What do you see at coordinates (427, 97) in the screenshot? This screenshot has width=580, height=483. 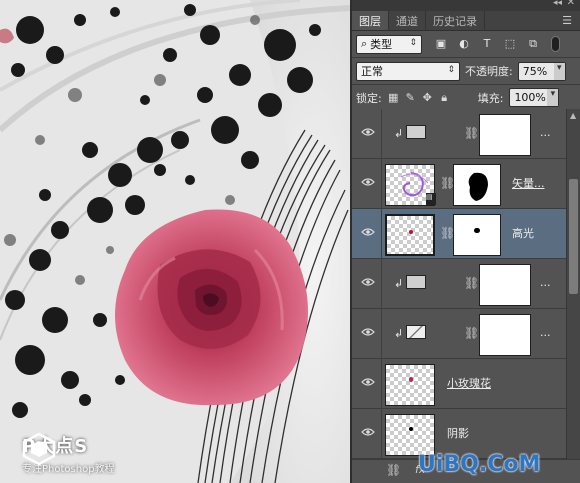 I see `lock-position-icon: ✥` at bounding box center [427, 97].